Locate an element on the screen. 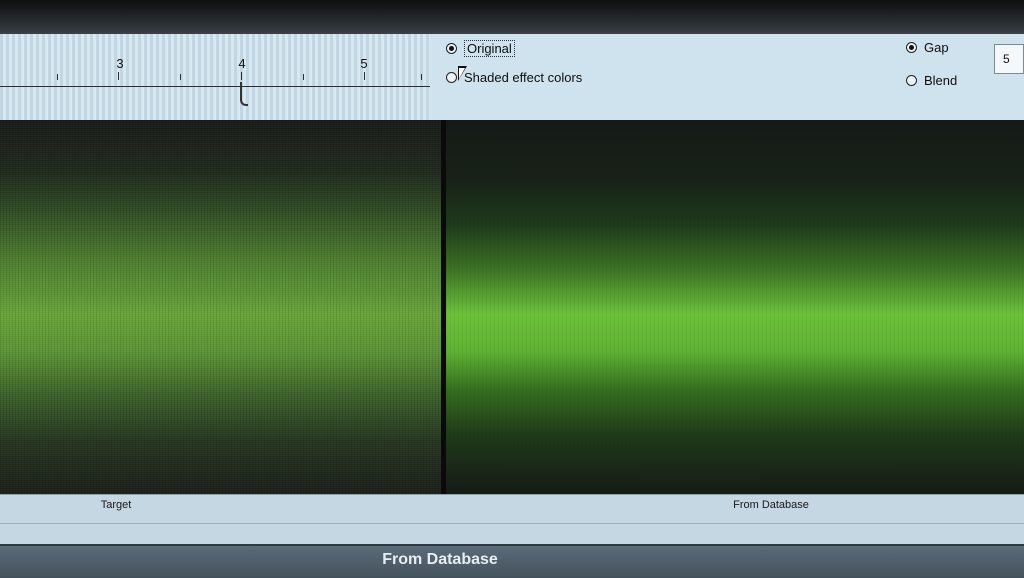 Image resolution: width=1024 pixels, height=578 pixels. radio-blend: Blend is located at coordinates (931, 80).